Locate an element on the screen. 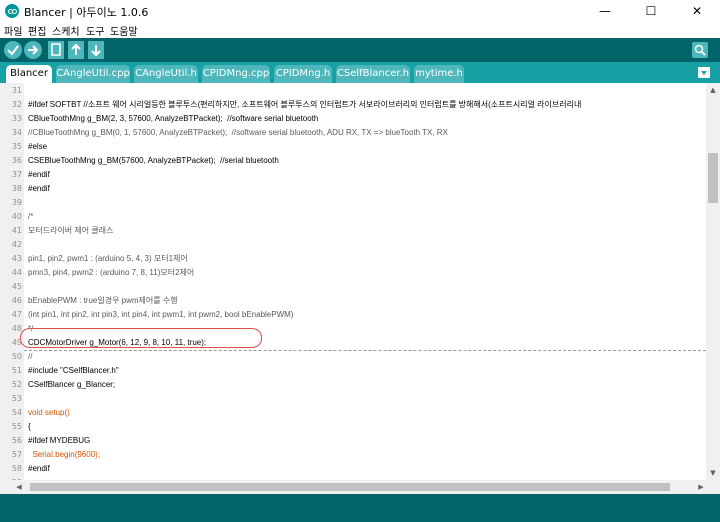 The image size is (720, 522). vertical-scrollbar: ▲ ▼ is located at coordinates (713, 281).